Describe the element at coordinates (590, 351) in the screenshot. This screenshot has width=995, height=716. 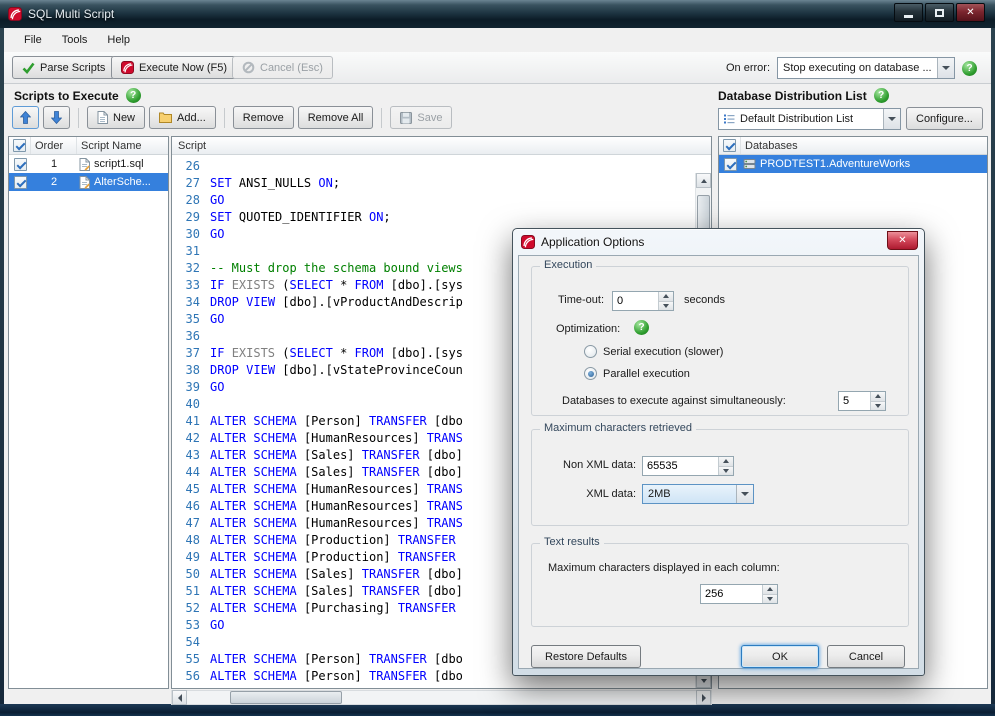
I see `serial-execution-radio` at that location.